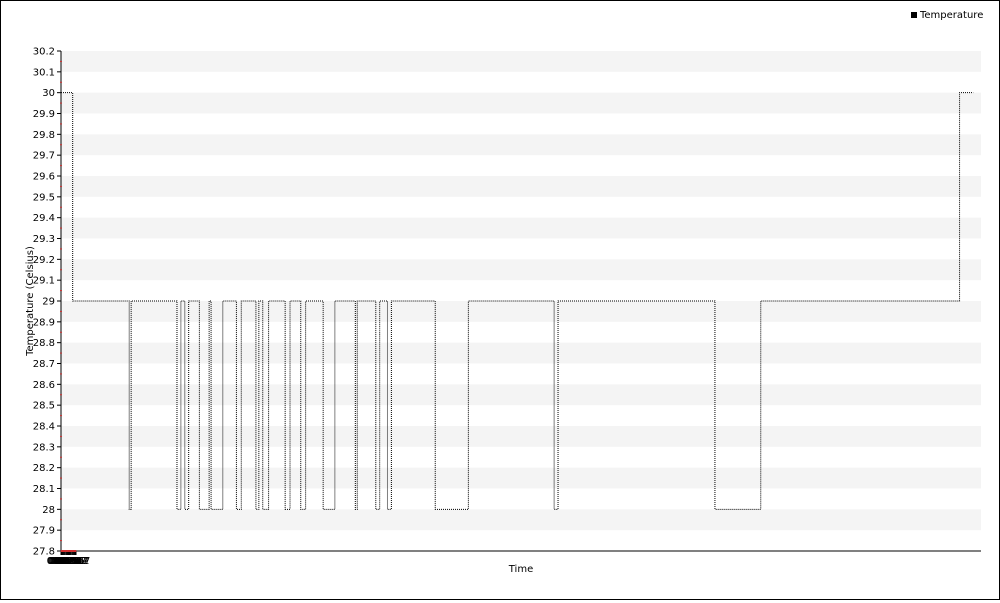 The height and width of the screenshot is (603, 1000). What do you see at coordinates (44, 364) in the screenshot?
I see `y-tick-label: 28.7` at bounding box center [44, 364].